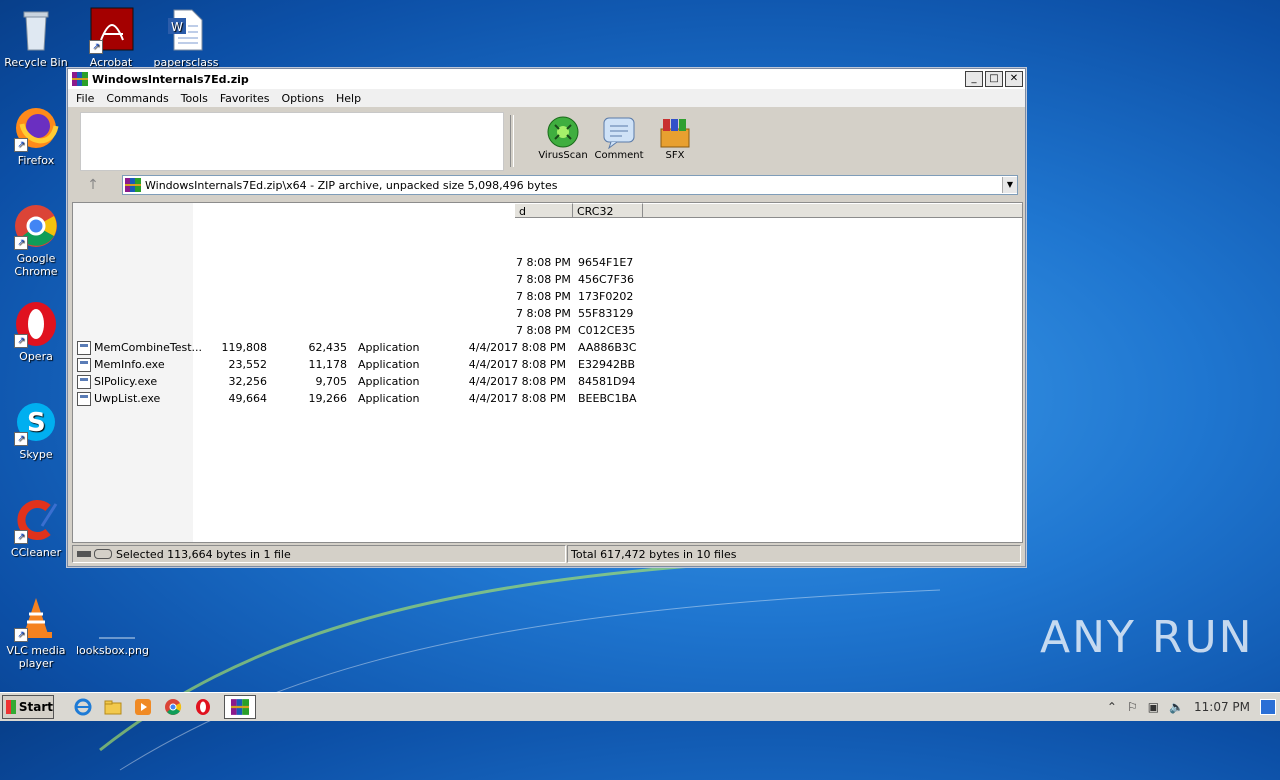 This screenshot has height=780, width=1280. What do you see at coordinates (170, 79) in the screenshot?
I see `window-title: WindowsInternals7Ed.zip` at bounding box center [170, 79].